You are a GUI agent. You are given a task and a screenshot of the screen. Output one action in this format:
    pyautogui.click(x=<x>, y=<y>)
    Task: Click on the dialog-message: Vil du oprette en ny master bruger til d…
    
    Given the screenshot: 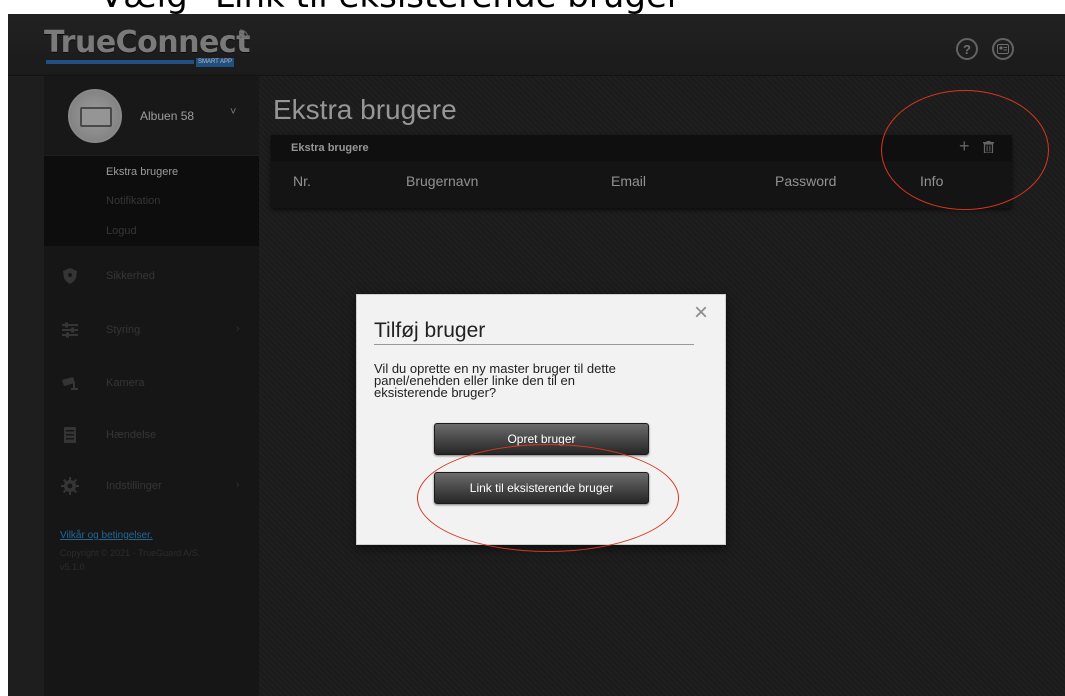 What is the action you would take?
    pyautogui.click(x=534, y=381)
    